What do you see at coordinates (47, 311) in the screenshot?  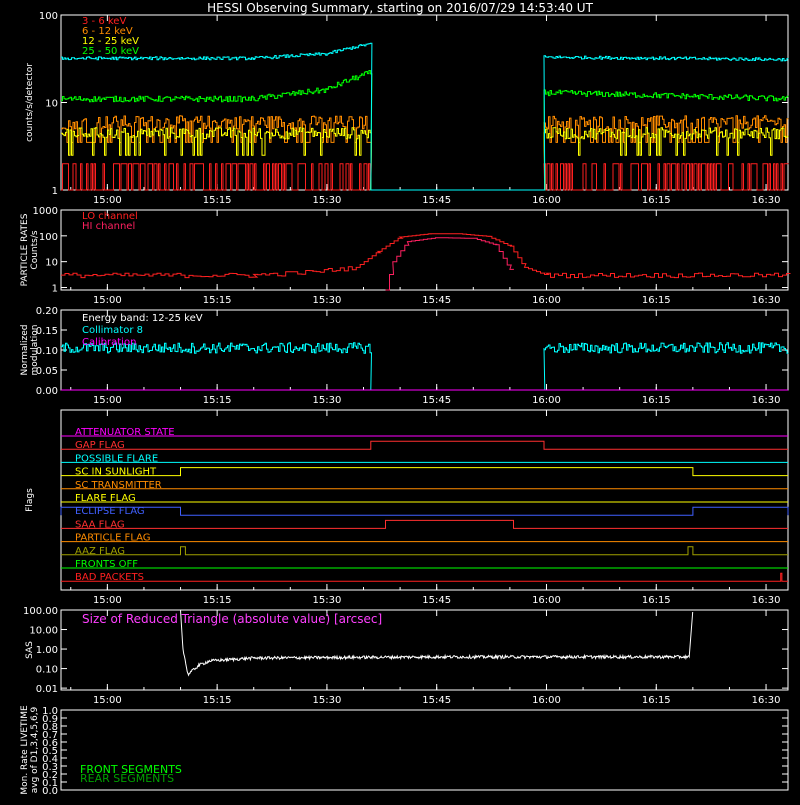 I see `y-tick-label: 0.20` at bounding box center [47, 311].